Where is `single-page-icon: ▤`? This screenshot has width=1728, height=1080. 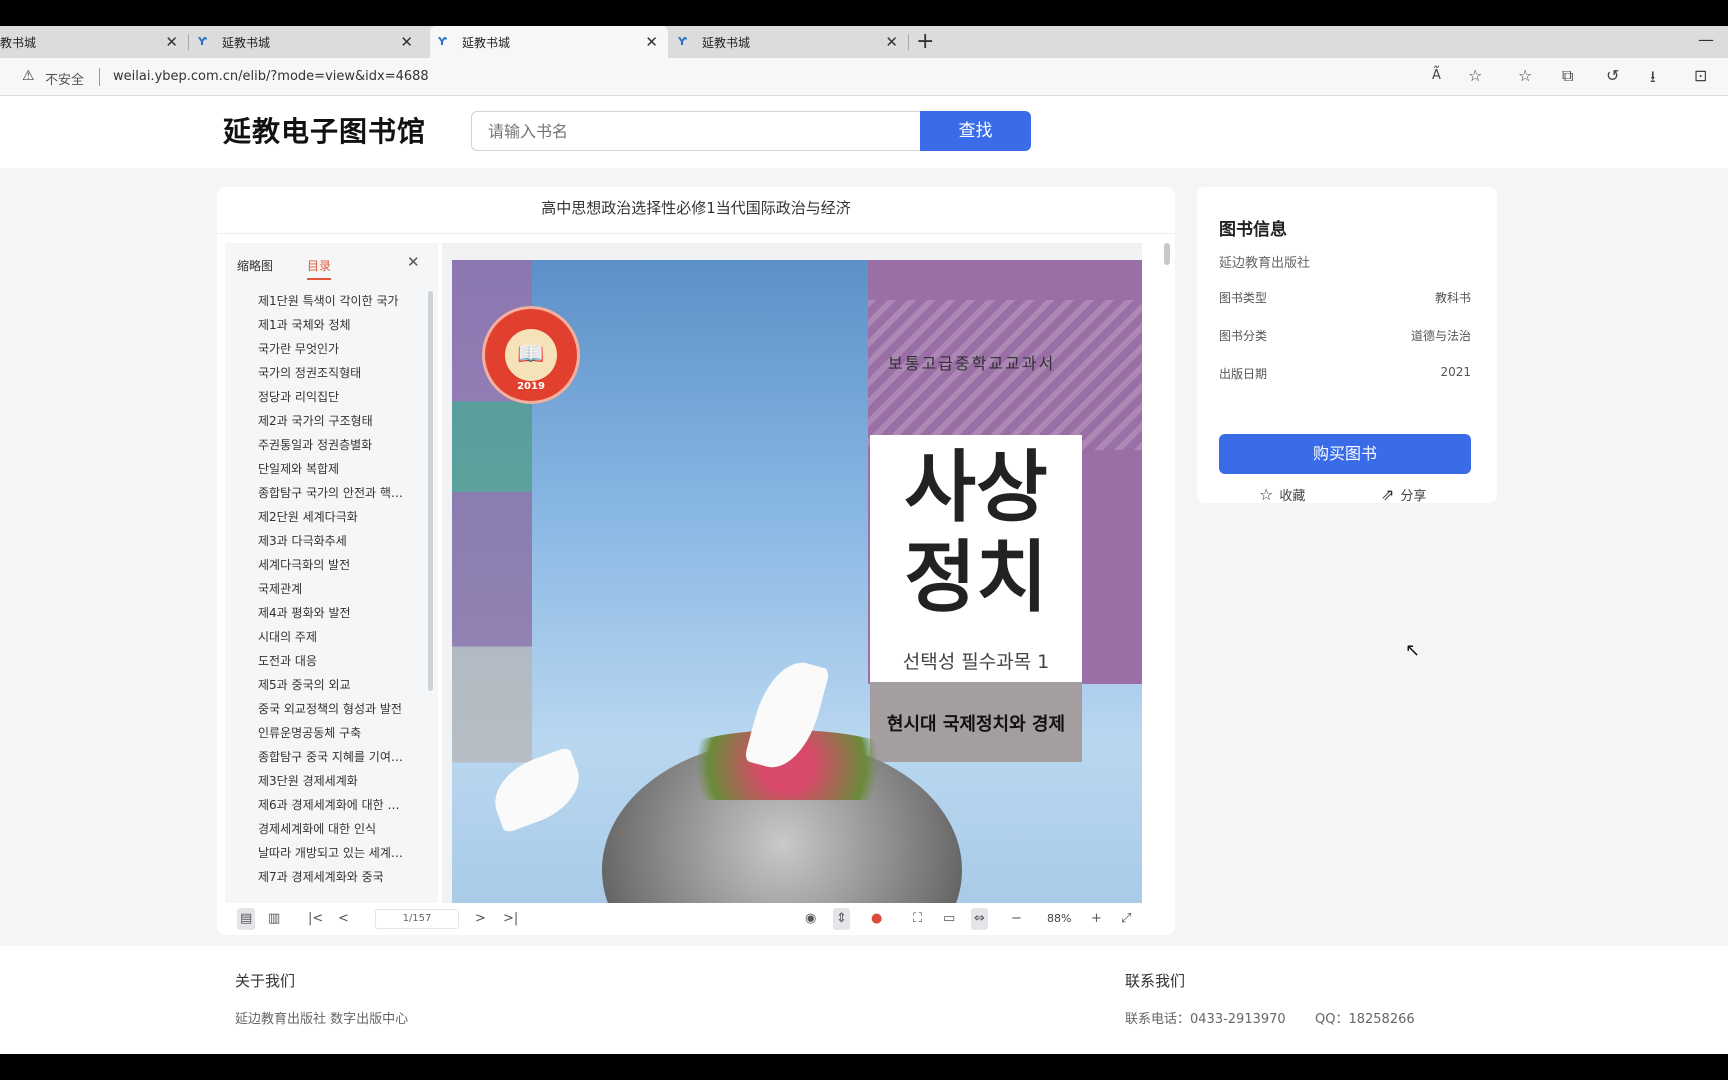
single-page-icon: ▤ is located at coordinates (246, 919).